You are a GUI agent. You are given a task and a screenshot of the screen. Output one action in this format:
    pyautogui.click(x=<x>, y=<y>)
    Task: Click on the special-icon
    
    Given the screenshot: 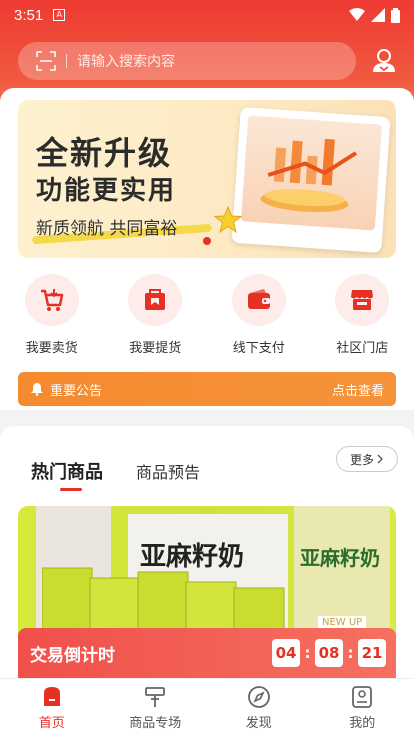 What is the action you would take?
    pyautogui.click(x=155, y=697)
    